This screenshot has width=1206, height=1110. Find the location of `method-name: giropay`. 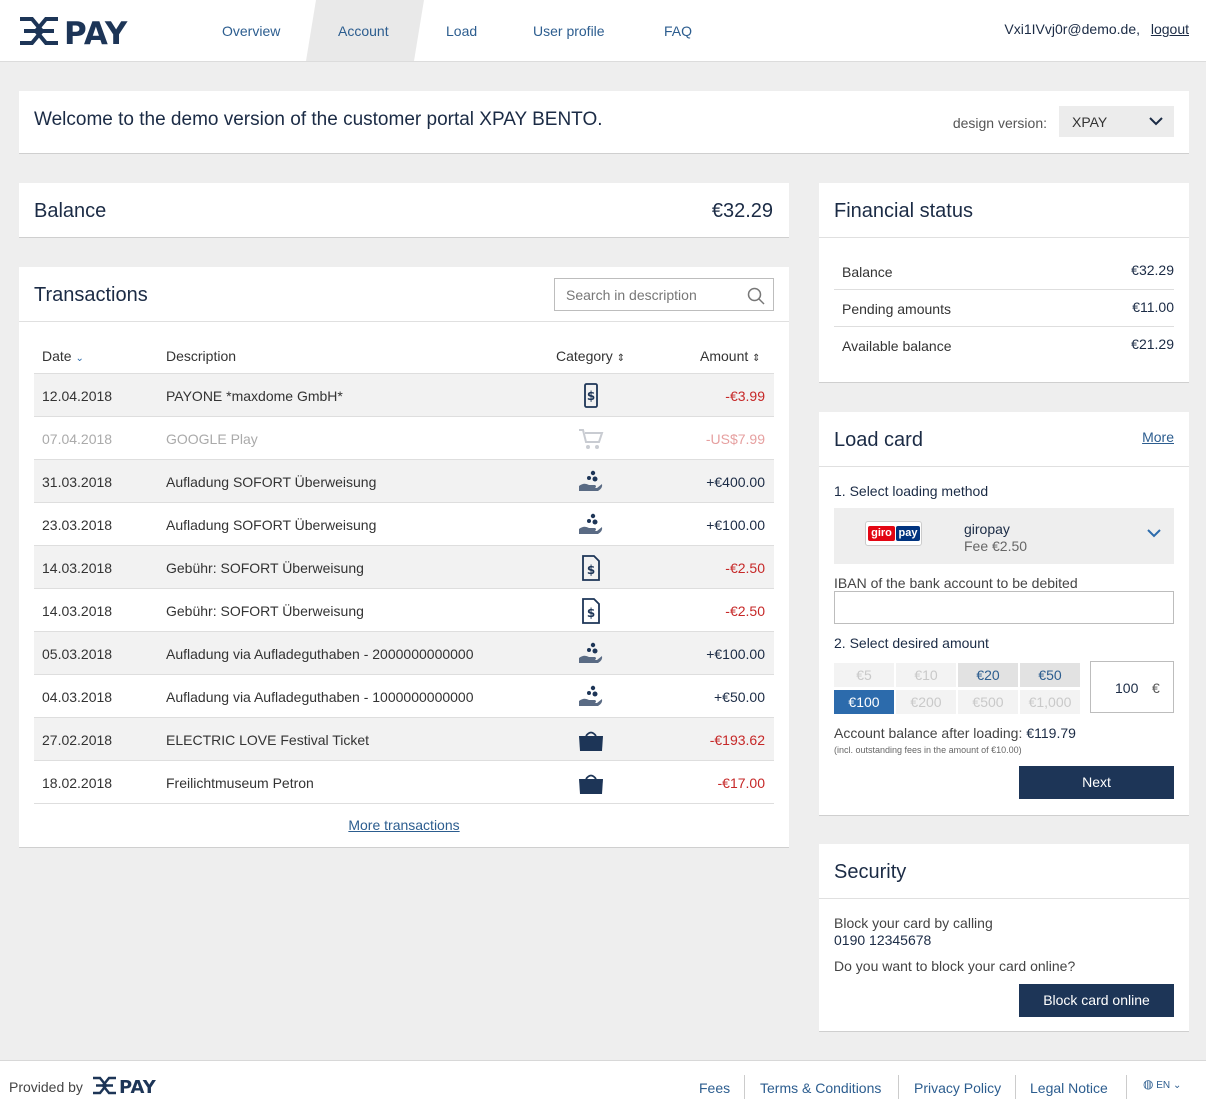

method-name: giropay is located at coordinates (987, 529).